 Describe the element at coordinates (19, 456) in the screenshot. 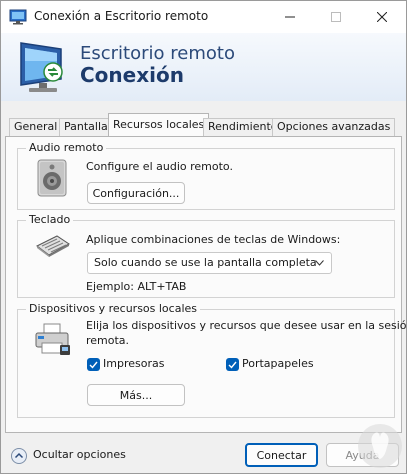

I see `chevron-up-icon` at that location.